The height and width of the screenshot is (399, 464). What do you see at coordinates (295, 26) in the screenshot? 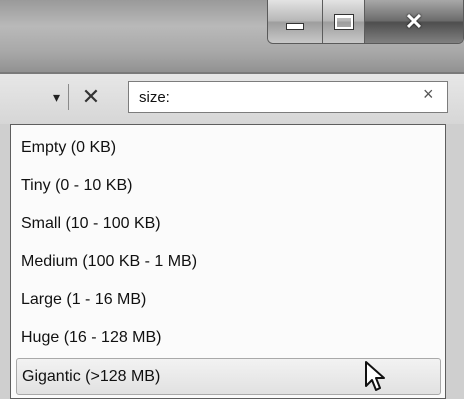
I see `minimize-icon` at bounding box center [295, 26].